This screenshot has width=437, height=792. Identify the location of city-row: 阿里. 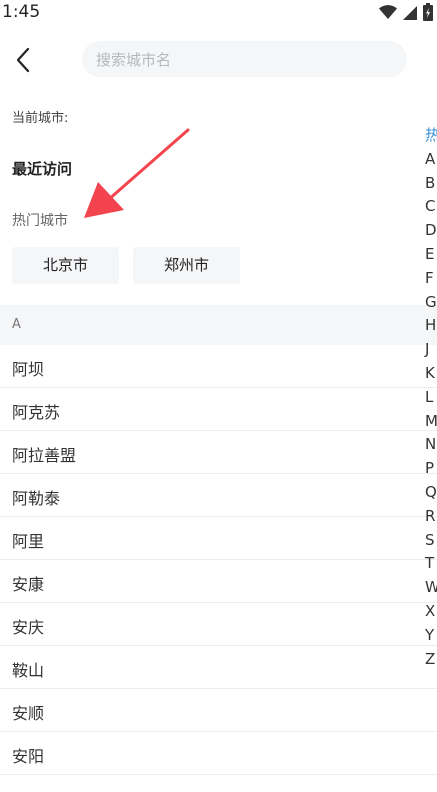
(218, 538).